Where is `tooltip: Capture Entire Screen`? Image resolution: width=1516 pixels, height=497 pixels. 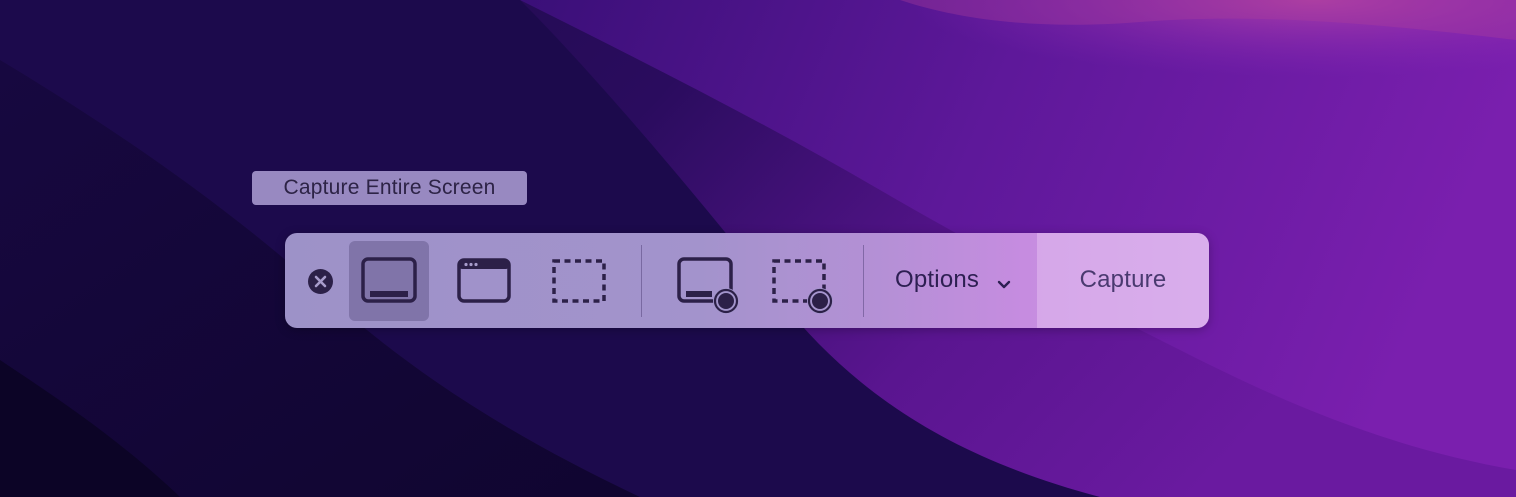
tooltip: Capture Entire Screen is located at coordinates (389, 188).